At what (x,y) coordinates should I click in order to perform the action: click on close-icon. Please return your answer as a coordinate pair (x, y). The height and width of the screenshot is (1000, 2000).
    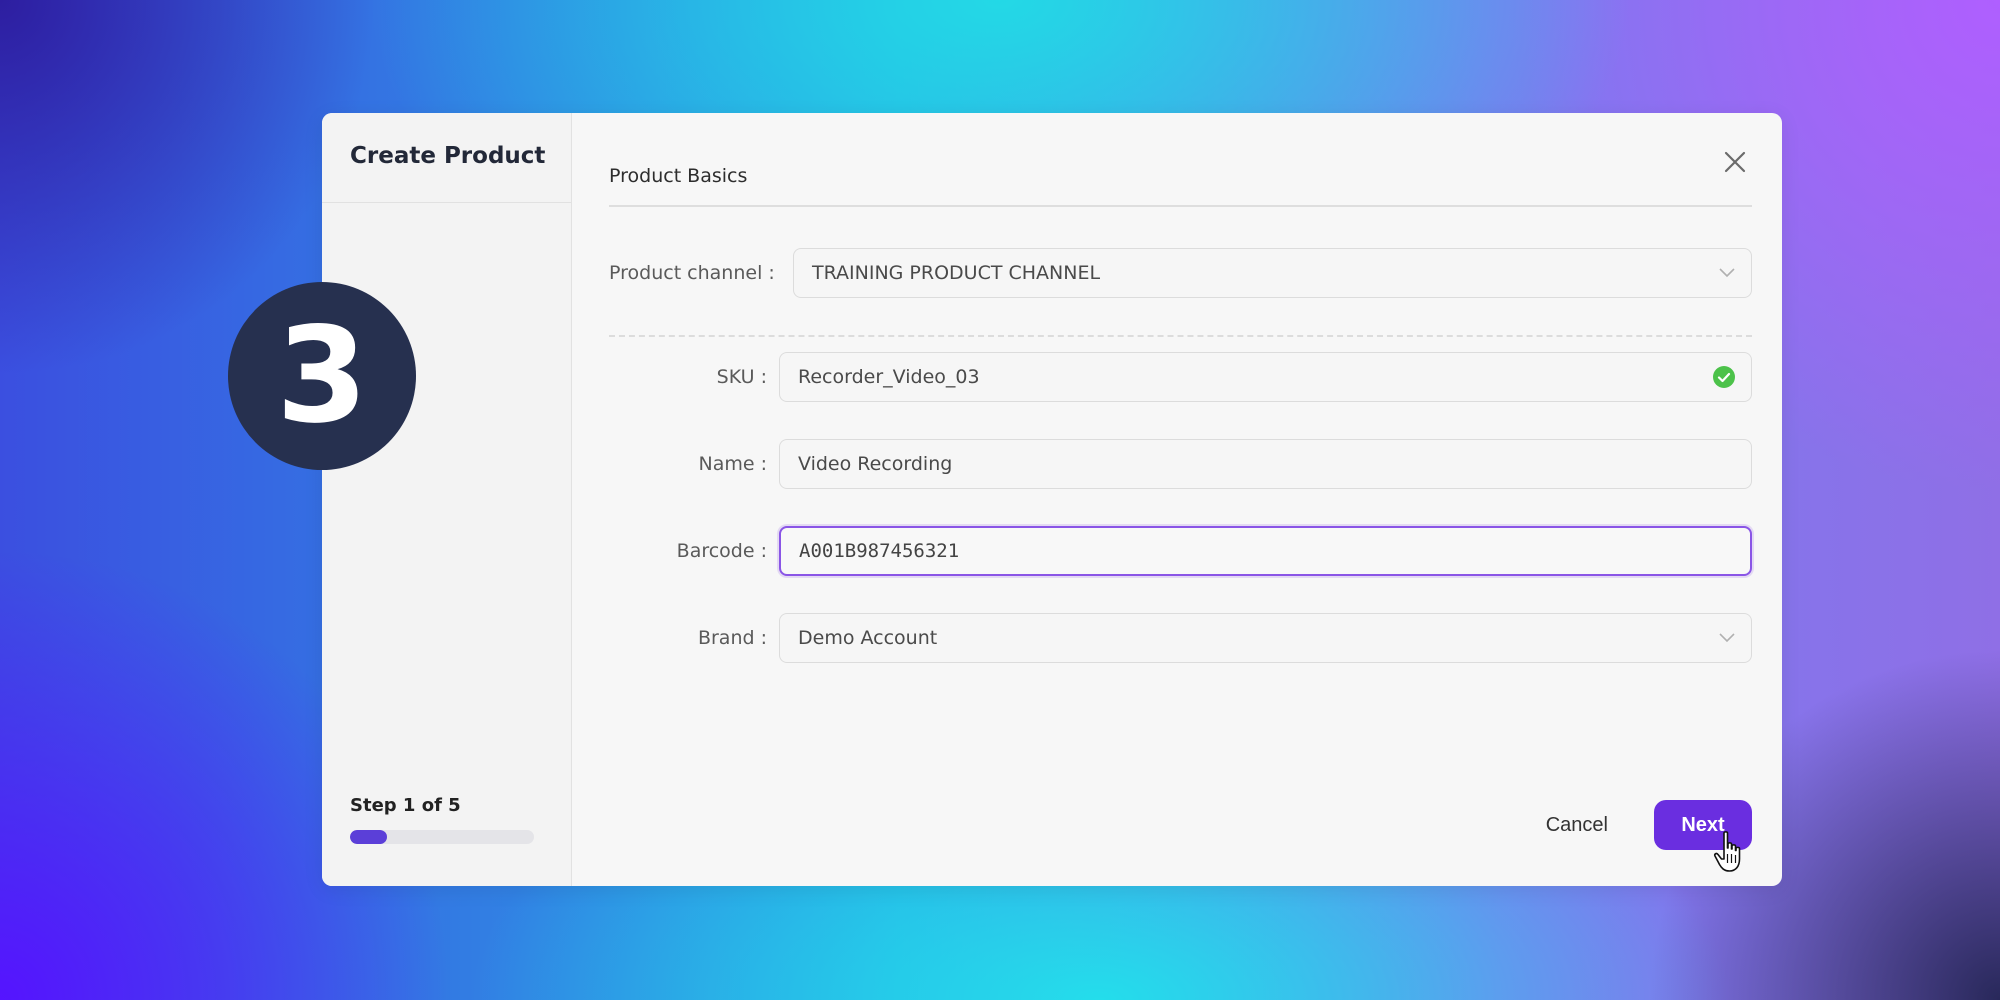
    Looking at the image, I should click on (1735, 162).